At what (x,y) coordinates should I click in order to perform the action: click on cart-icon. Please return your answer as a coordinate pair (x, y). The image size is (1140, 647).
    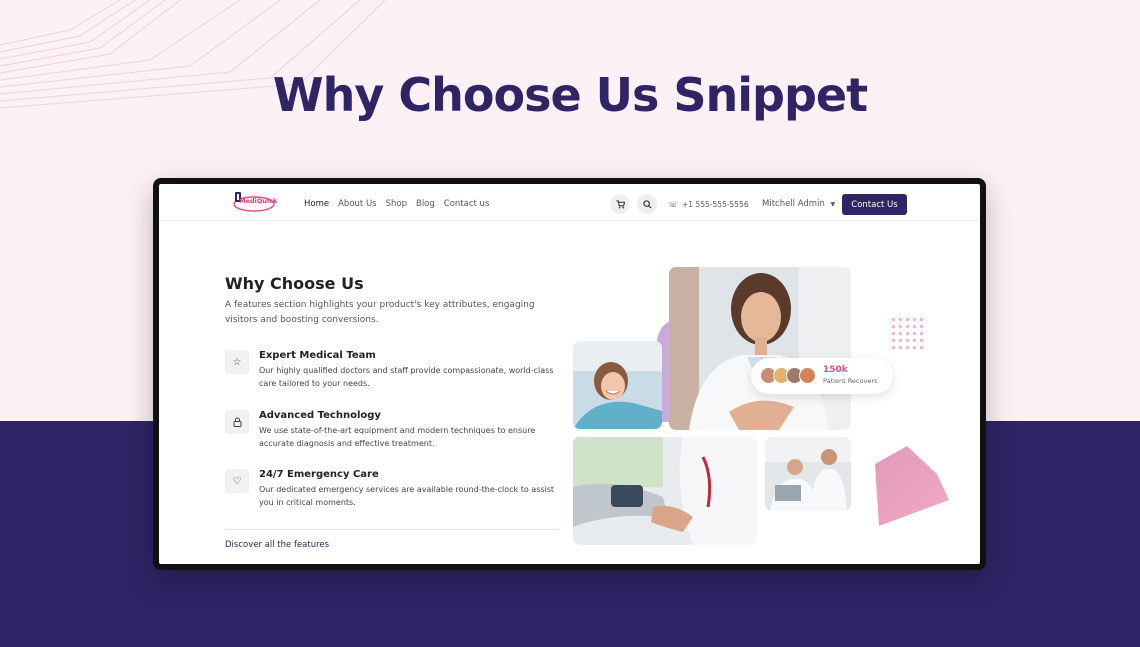
    Looking at the image, I should click on (620, 203).